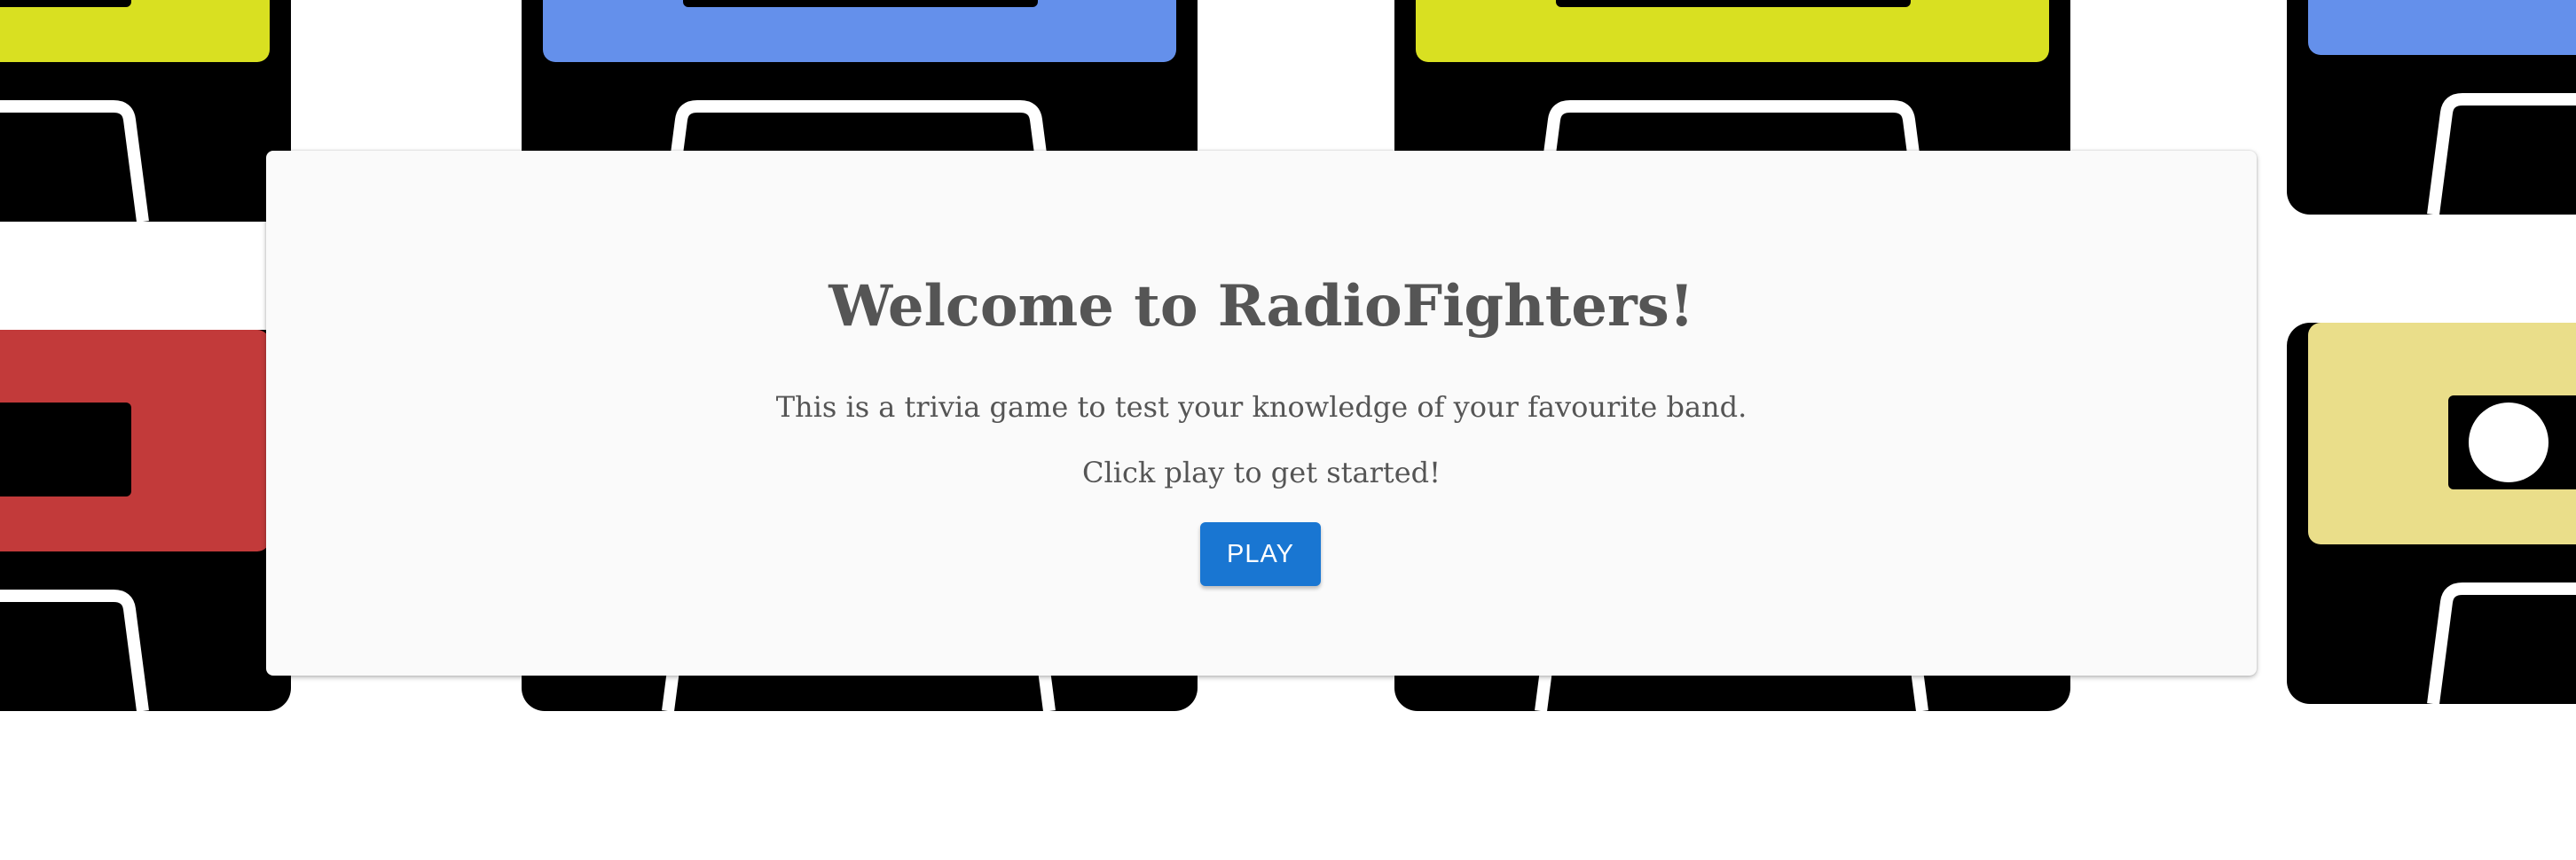  What do you see at coordinates (1261, 306) in the screenshot?
I see `welcome-title: Welcome to RadioFighters!` at bounding box center [1261, 306].